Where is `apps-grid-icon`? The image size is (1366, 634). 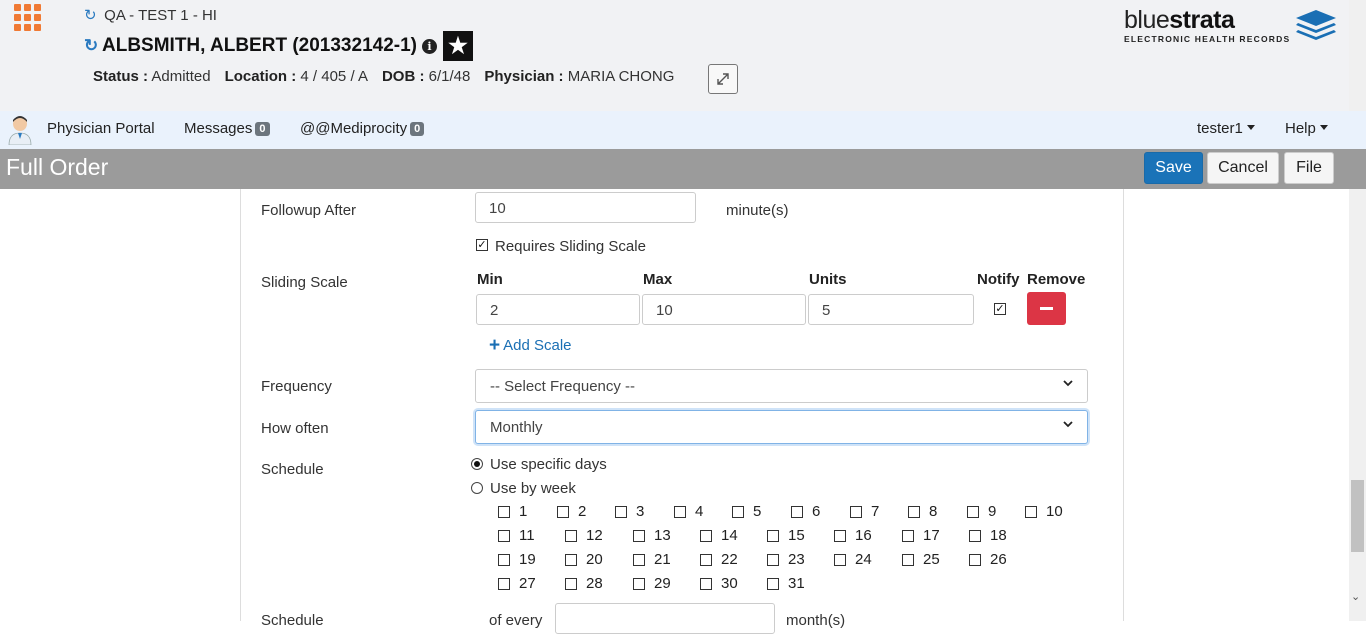 apps-grid-icon is located at coordinates (27, 17).